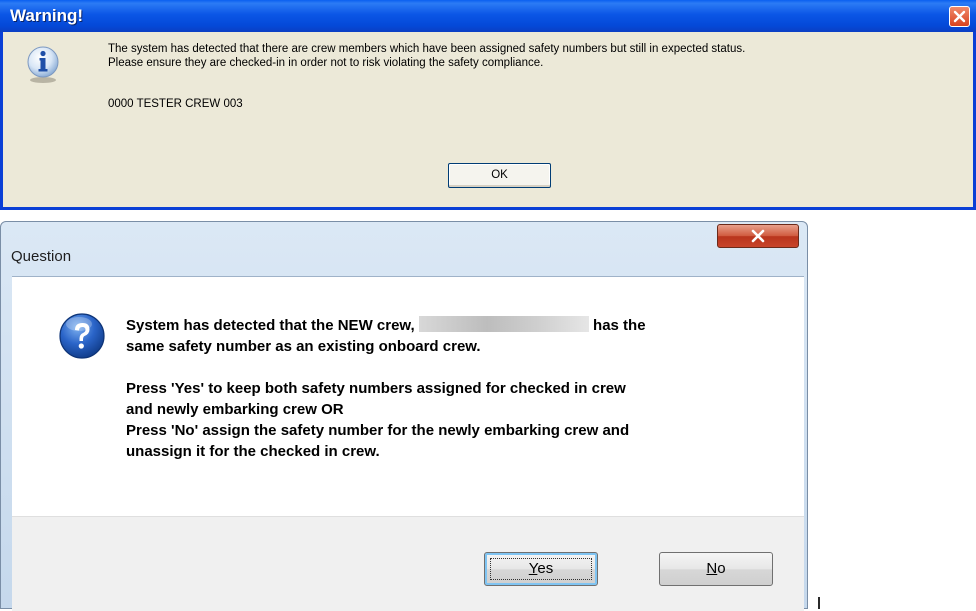 This screenshot has height=611, width=976. I want to click on question-close-button, so click(758, 236).